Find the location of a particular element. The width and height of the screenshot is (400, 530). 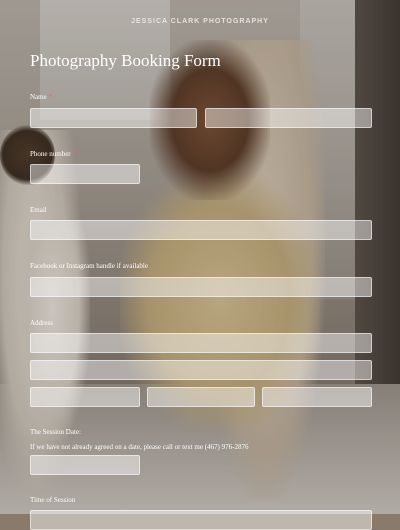

name-label-text: Name is located at coordinates (38, 97).